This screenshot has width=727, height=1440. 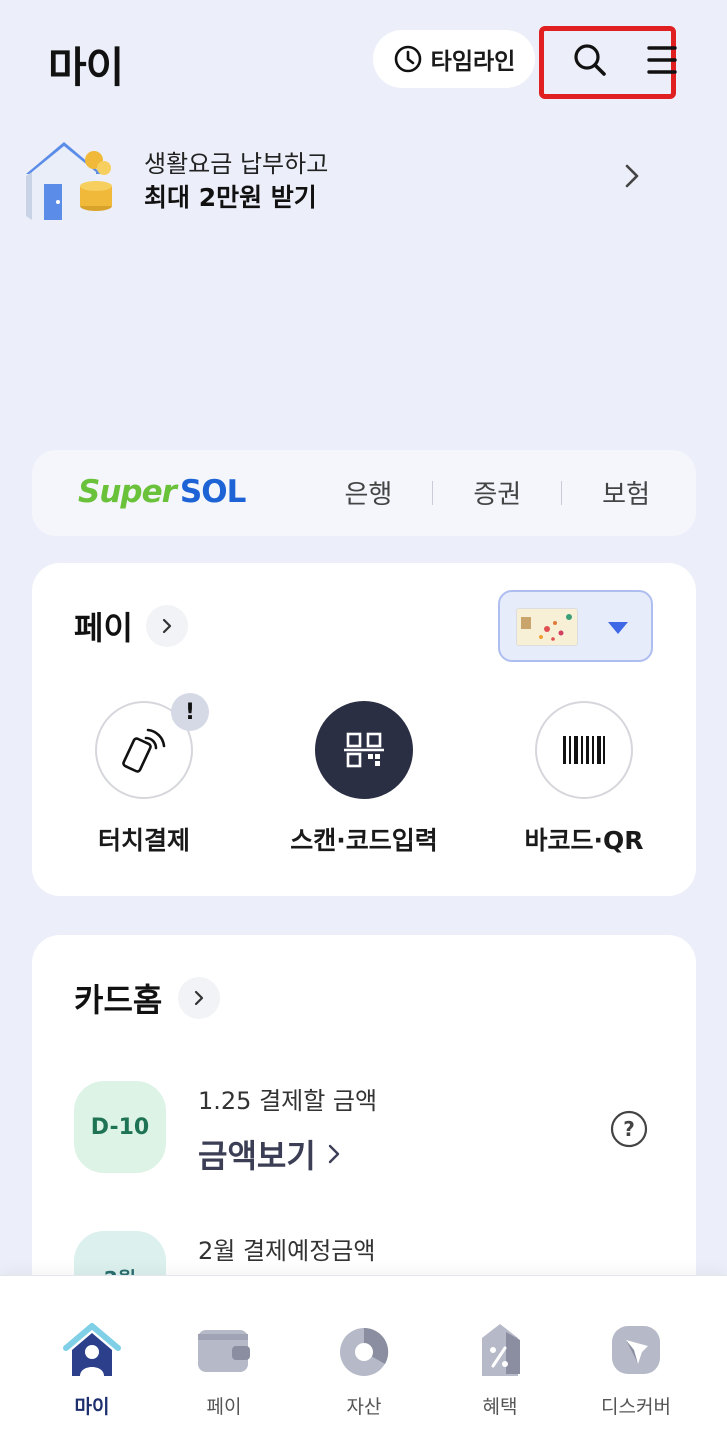 I want to click on search-button, so click(x=590, y=60).